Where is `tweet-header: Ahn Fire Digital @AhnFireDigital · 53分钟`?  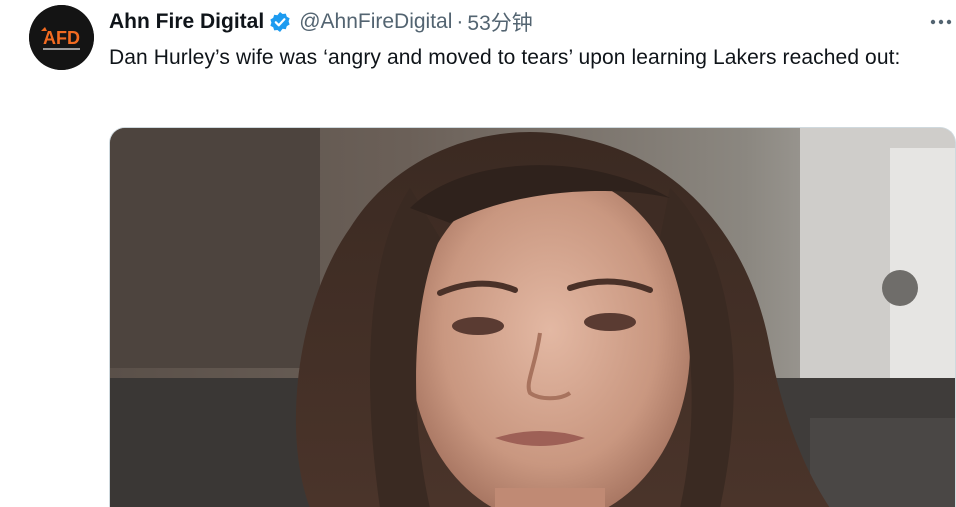 tweet-header: Ahn Fire Digital @AhnFireDigital · 53分钟 is located at coordinates (321, 22).